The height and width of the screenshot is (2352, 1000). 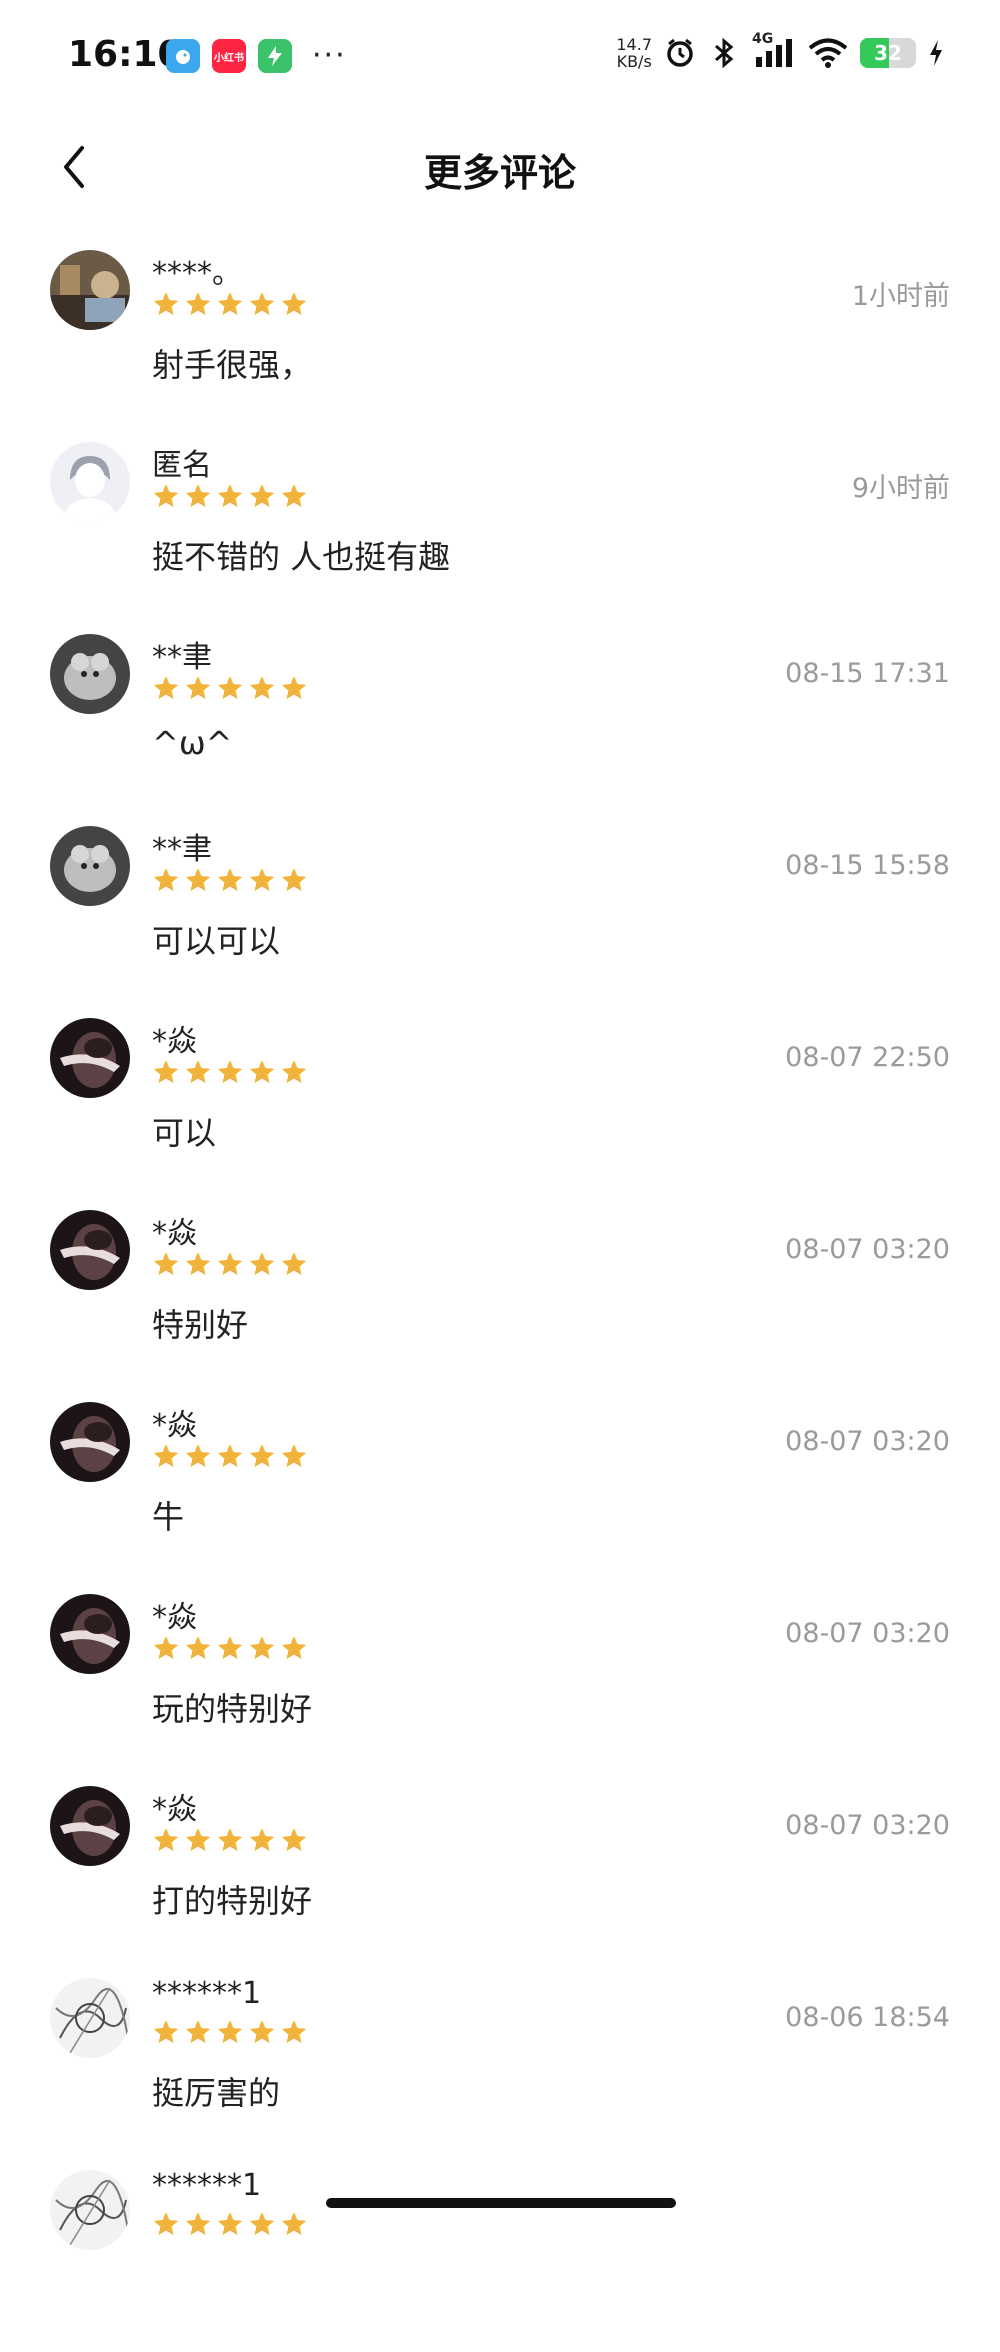 I want to click on reviewer-name: ****。, so click(x=197, y=273).